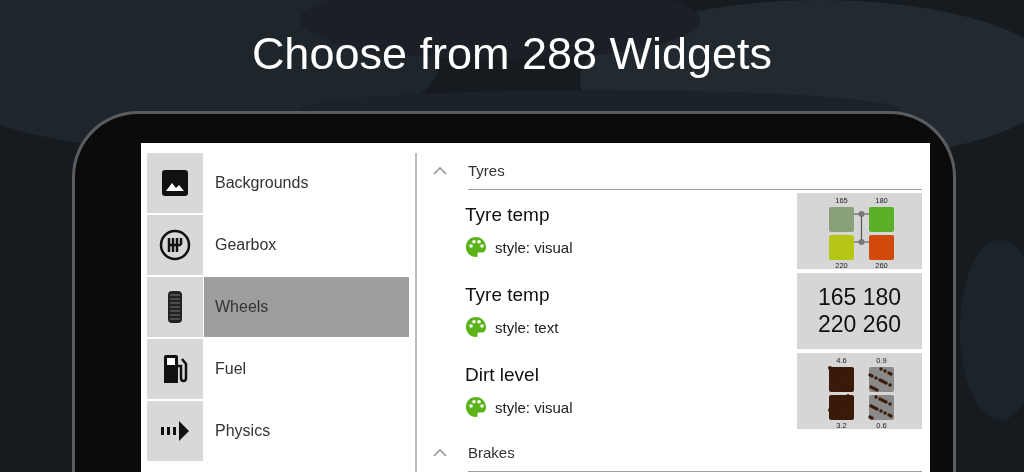 This screenshot has height=472, width=1024. What do you see at coordinates (175, 307) in the screenshot?
I see `tyre-icon` at bounding box center [175, 307].